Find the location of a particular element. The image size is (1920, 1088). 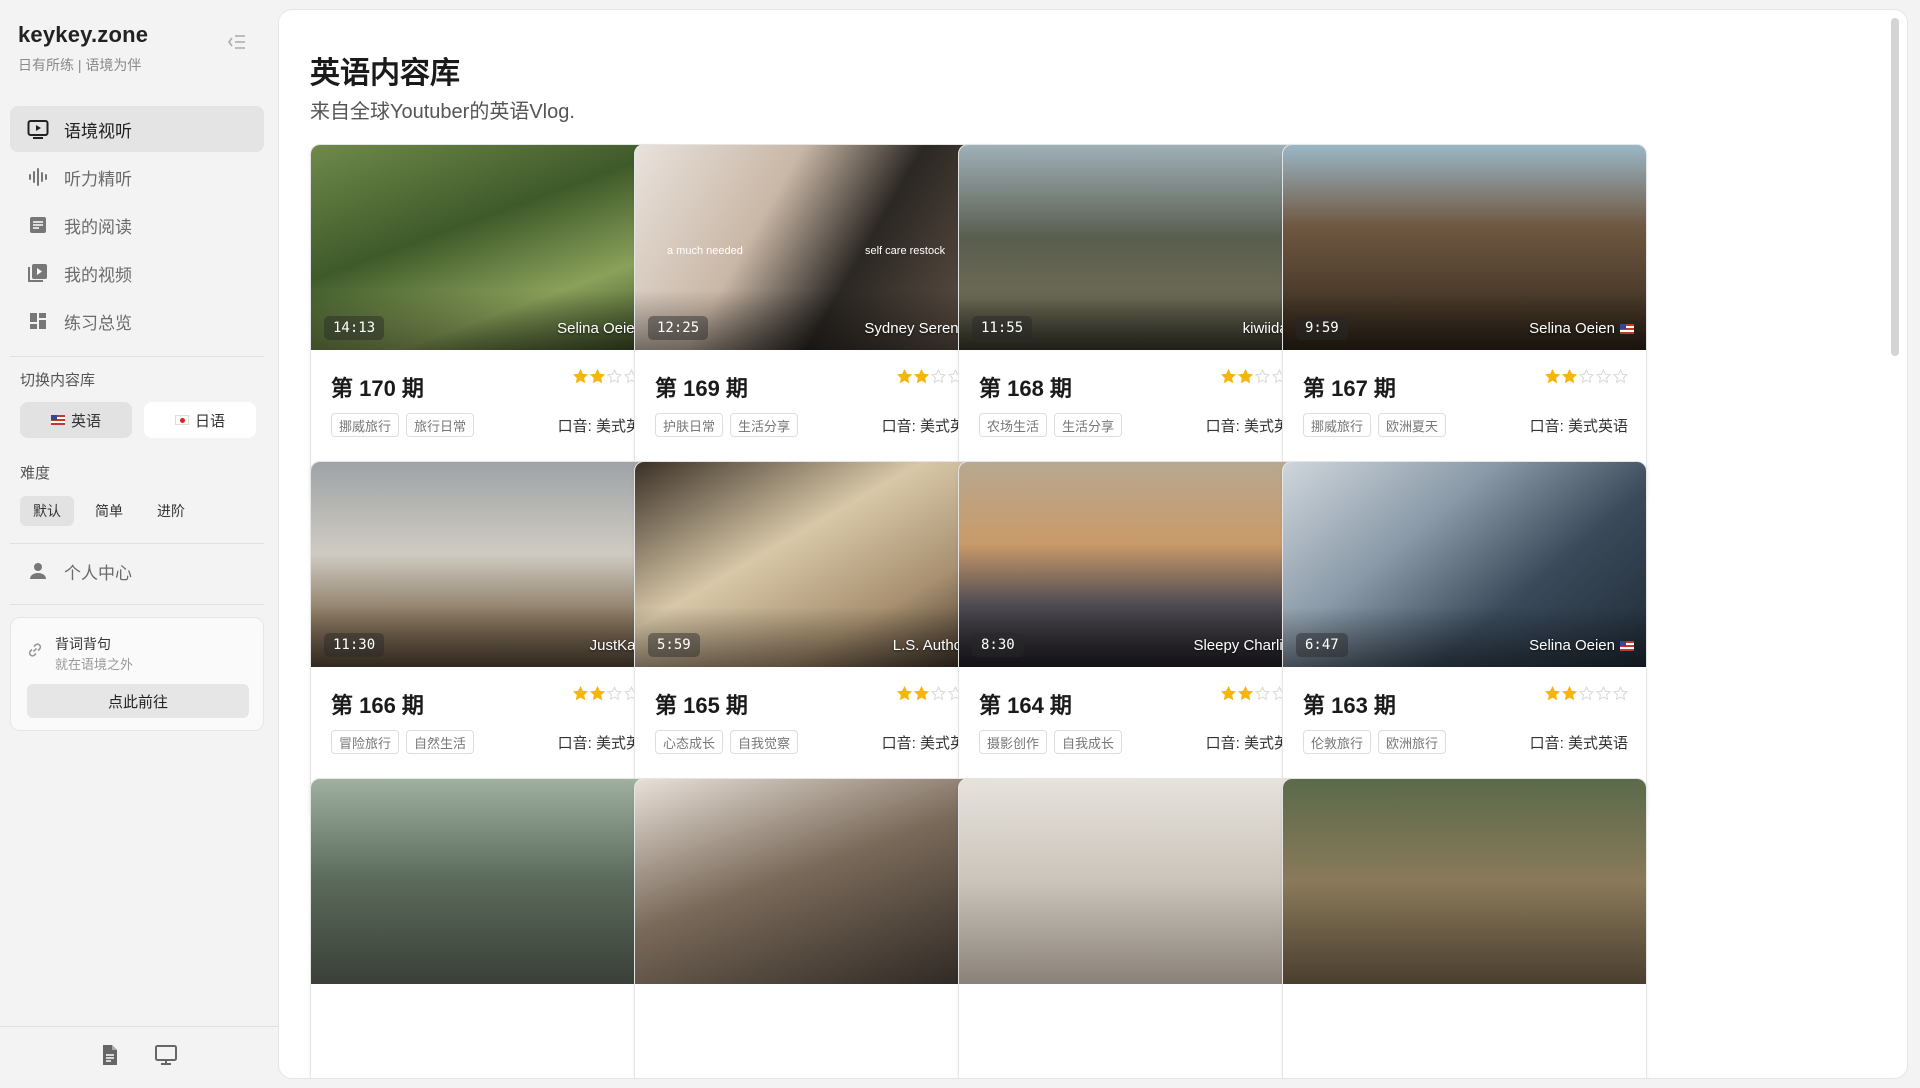

divider is located at coordinates (137, 356).